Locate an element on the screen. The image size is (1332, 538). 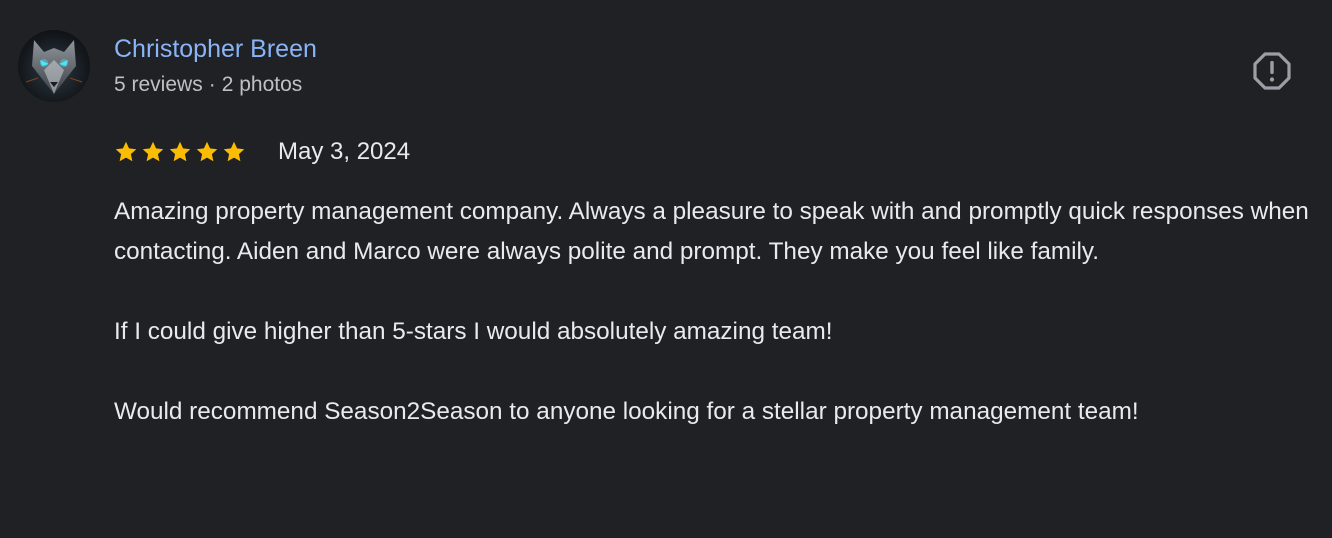
flag-report-icon is located at coordinates (1272, 71).